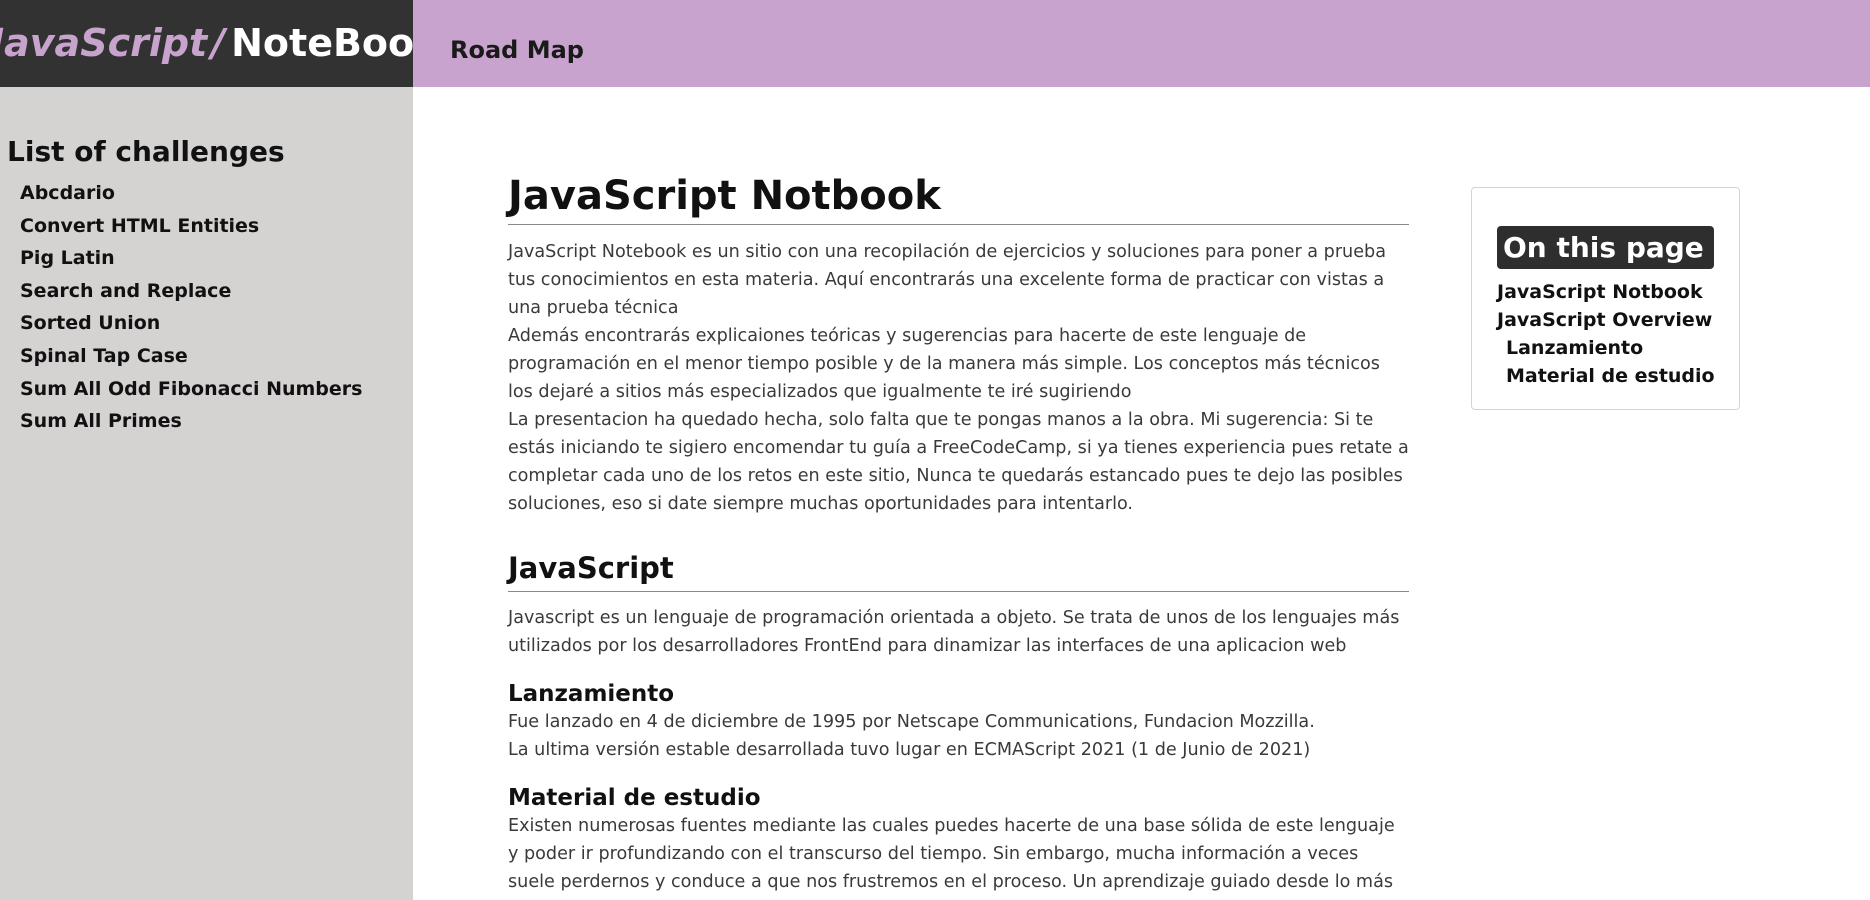 The width and height of the screenshot is (1870, 900). What do you see at coordinates (191, 193) in the screenshot?
I see `challenge-link-abcdario: Abcdario` at bounding box center [191, 193].